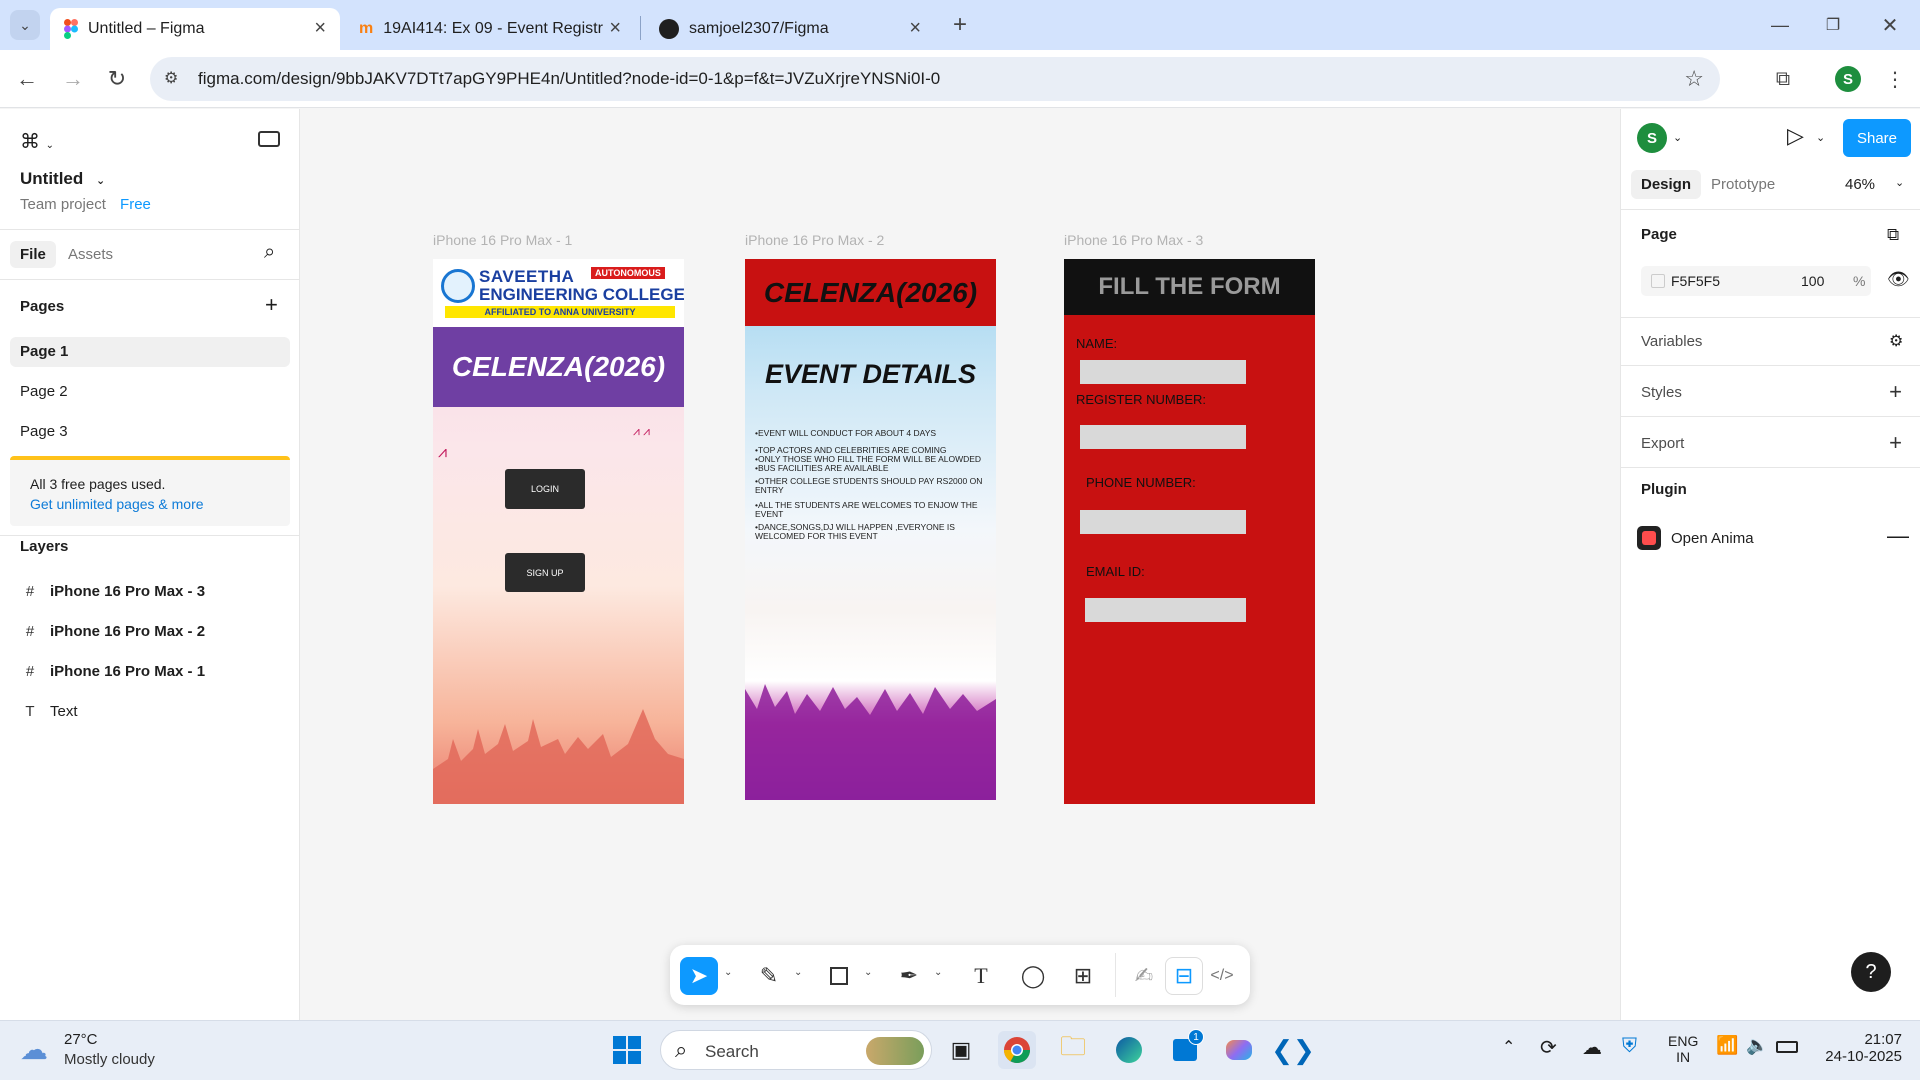 This screenshot has height=1080, width=1920. I want to click on register-number-field, so click(1163, 437).